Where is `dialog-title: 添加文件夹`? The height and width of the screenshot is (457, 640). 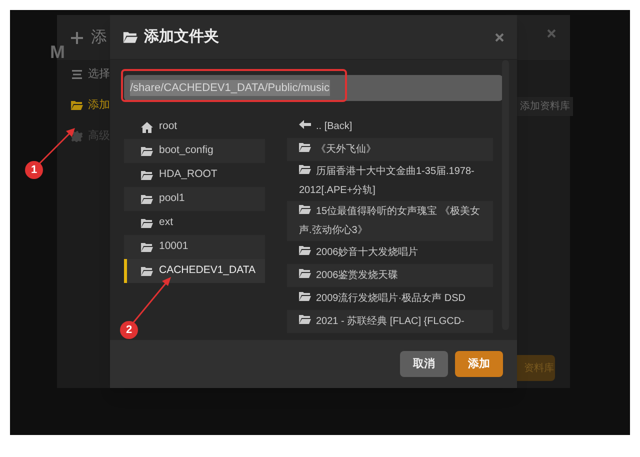
dialog-title: 添加文件夹 is located at coordinates (181, 36).